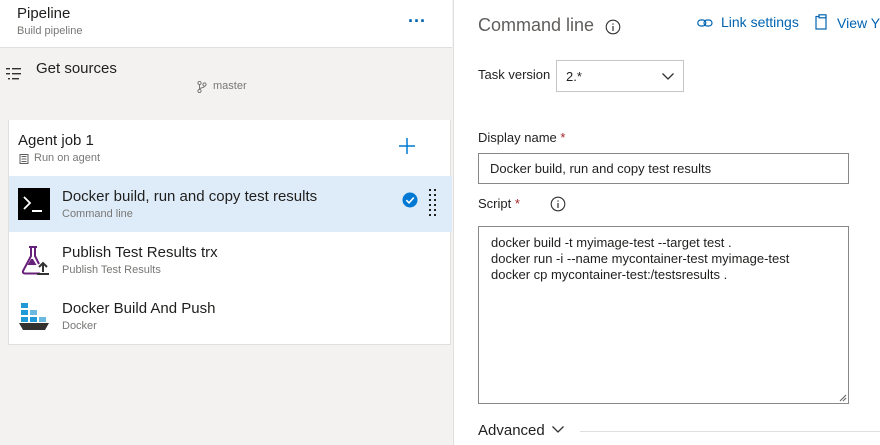 The height and width of the screenshot is (445, 880). I want to click on link-settings-label: Link settings, so click(760, 22).